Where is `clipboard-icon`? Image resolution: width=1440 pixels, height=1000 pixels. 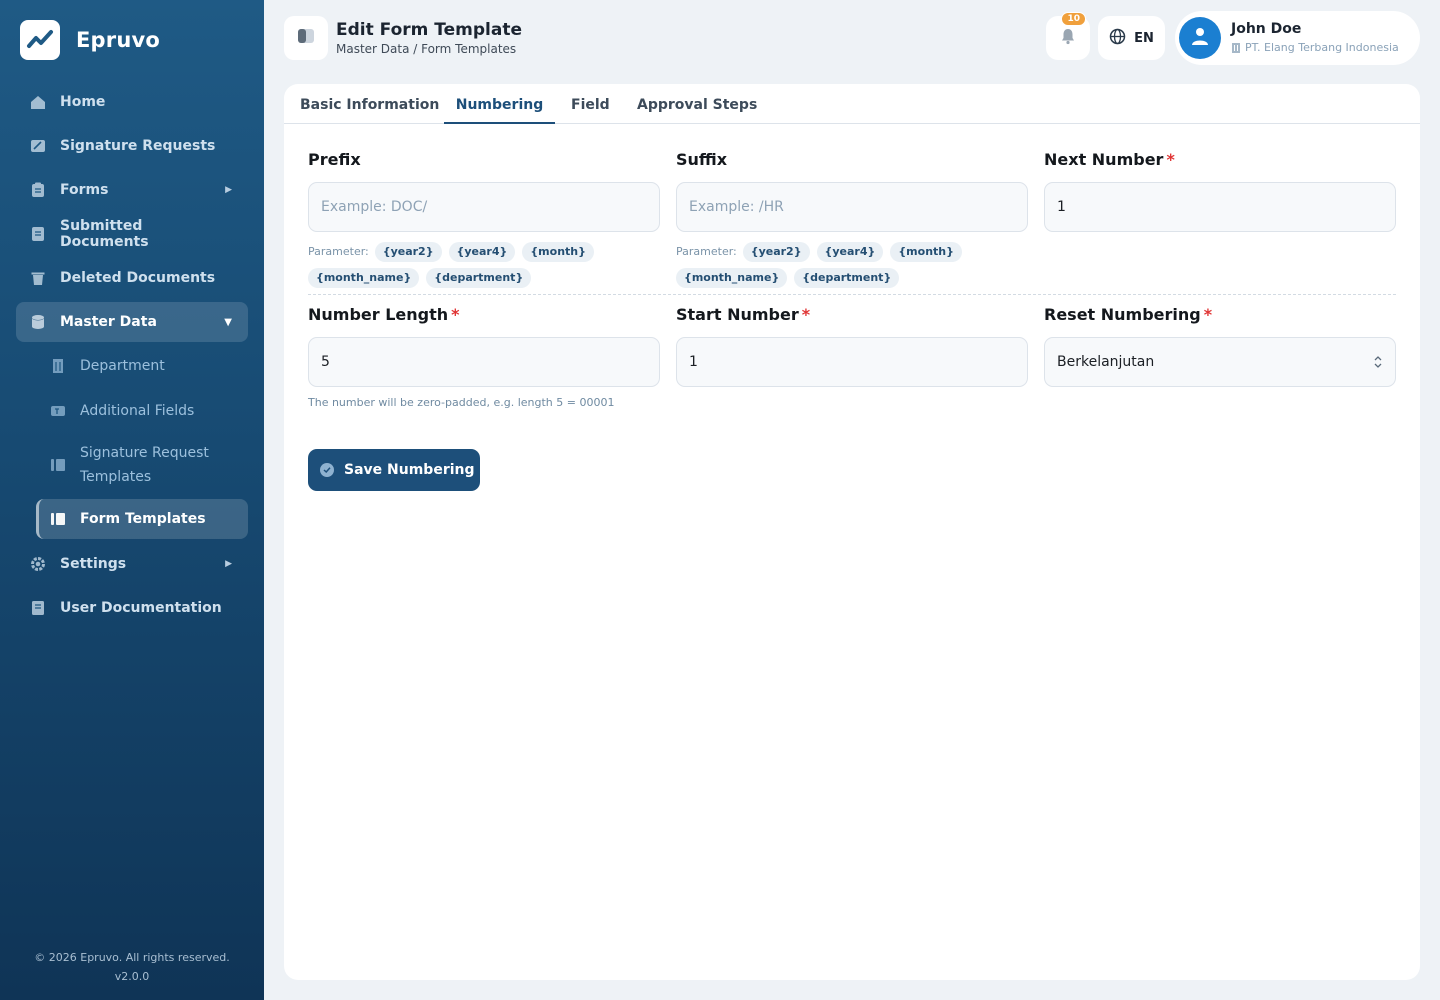
clipboard-icon is located at coordinates (38, 190).